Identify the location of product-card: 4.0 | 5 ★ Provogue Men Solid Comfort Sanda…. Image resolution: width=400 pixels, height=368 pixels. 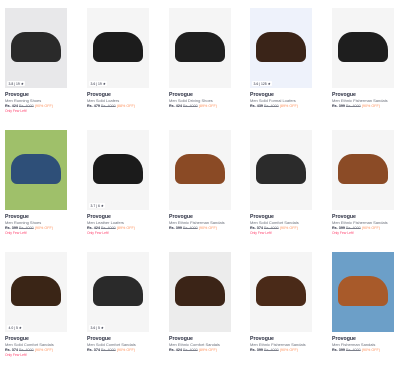
(36, 304).